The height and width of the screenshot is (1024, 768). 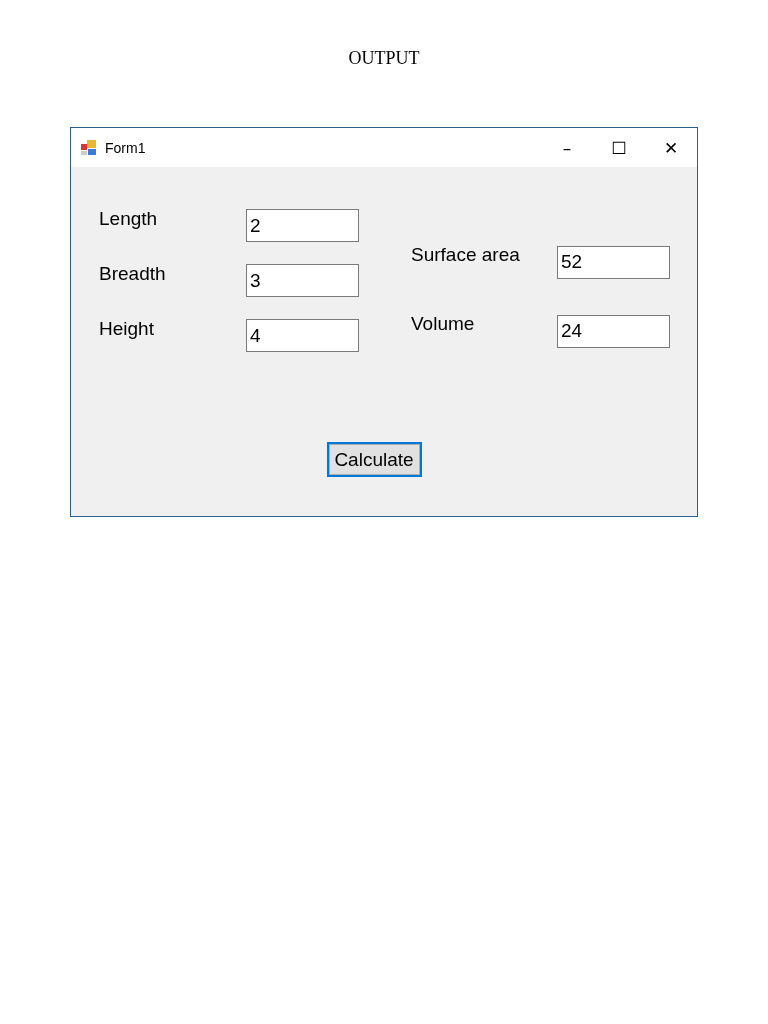 What do you see at coordinates (129, 218) in the screenshot?
I see `field-label: Length` at bounding box center [129, 218].